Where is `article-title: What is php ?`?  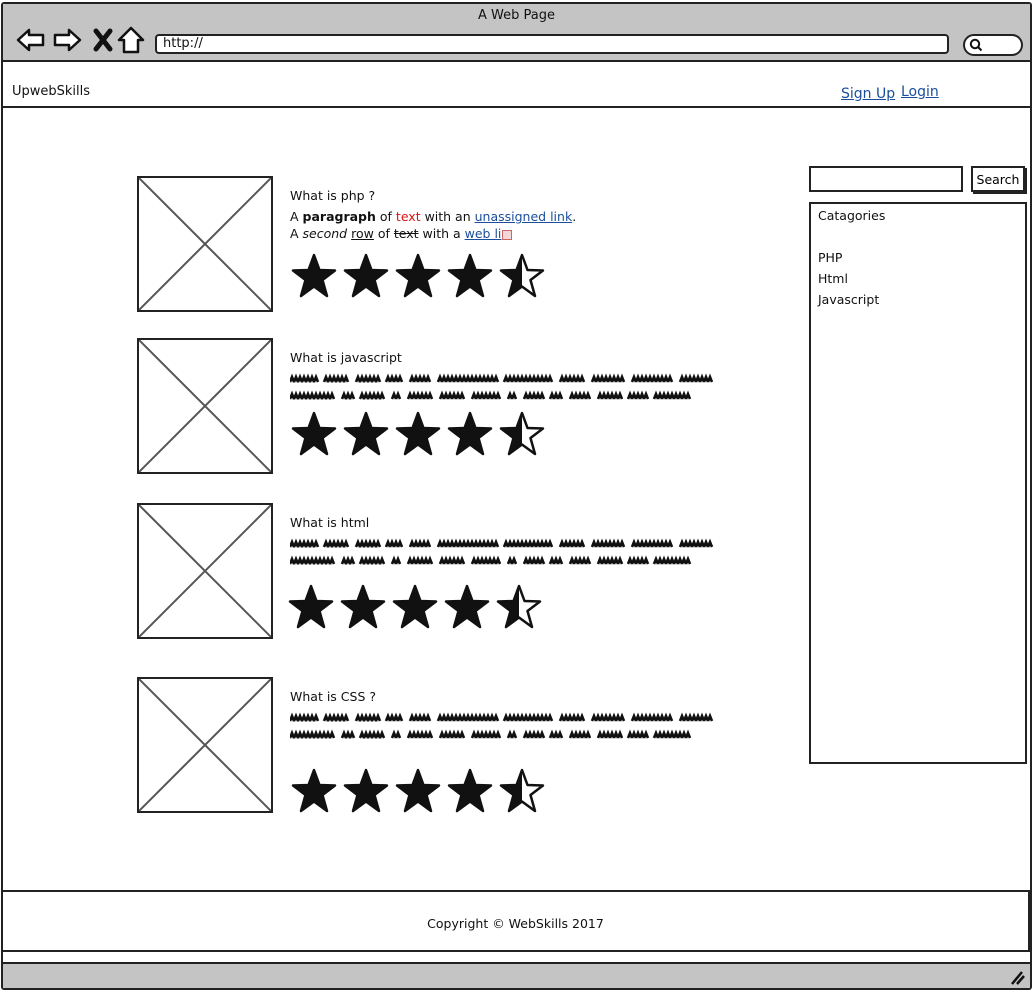 article-title: What is php ? is located at coordinates (333, 195).